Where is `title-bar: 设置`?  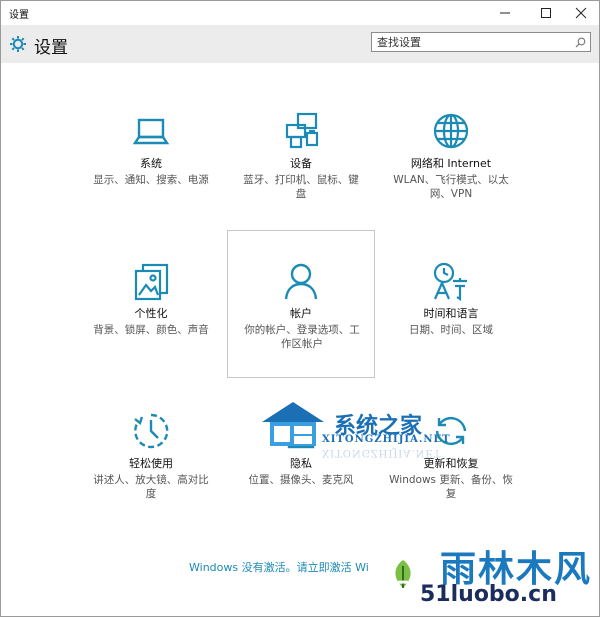 title-bar: 设置 is located at coordinates (300, 13).